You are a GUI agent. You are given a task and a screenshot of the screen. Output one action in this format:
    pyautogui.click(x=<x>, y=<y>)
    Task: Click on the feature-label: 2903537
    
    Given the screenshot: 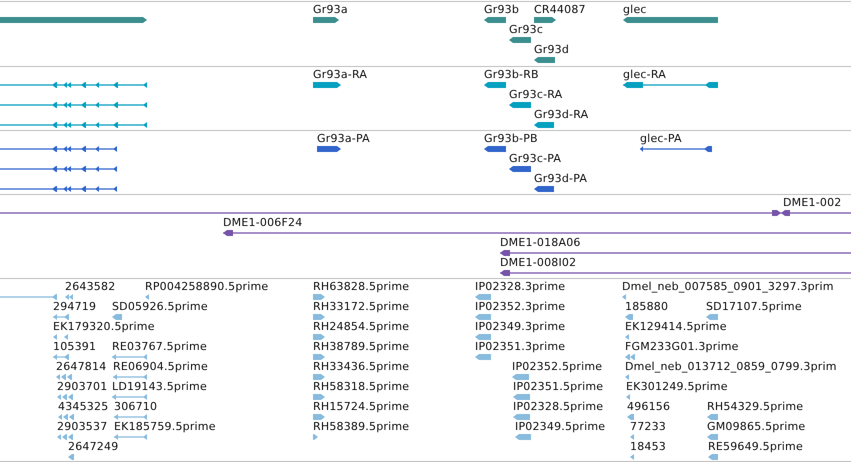 What is the action you would take?
    pyautogui.click(x=82, y=427)
    